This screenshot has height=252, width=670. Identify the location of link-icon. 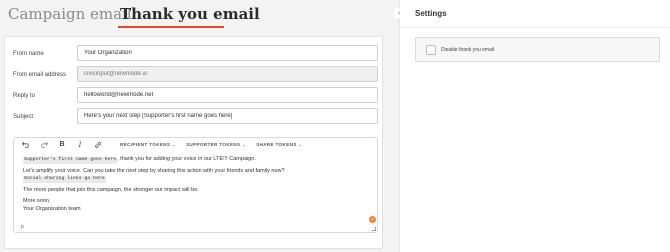
(98, 145).